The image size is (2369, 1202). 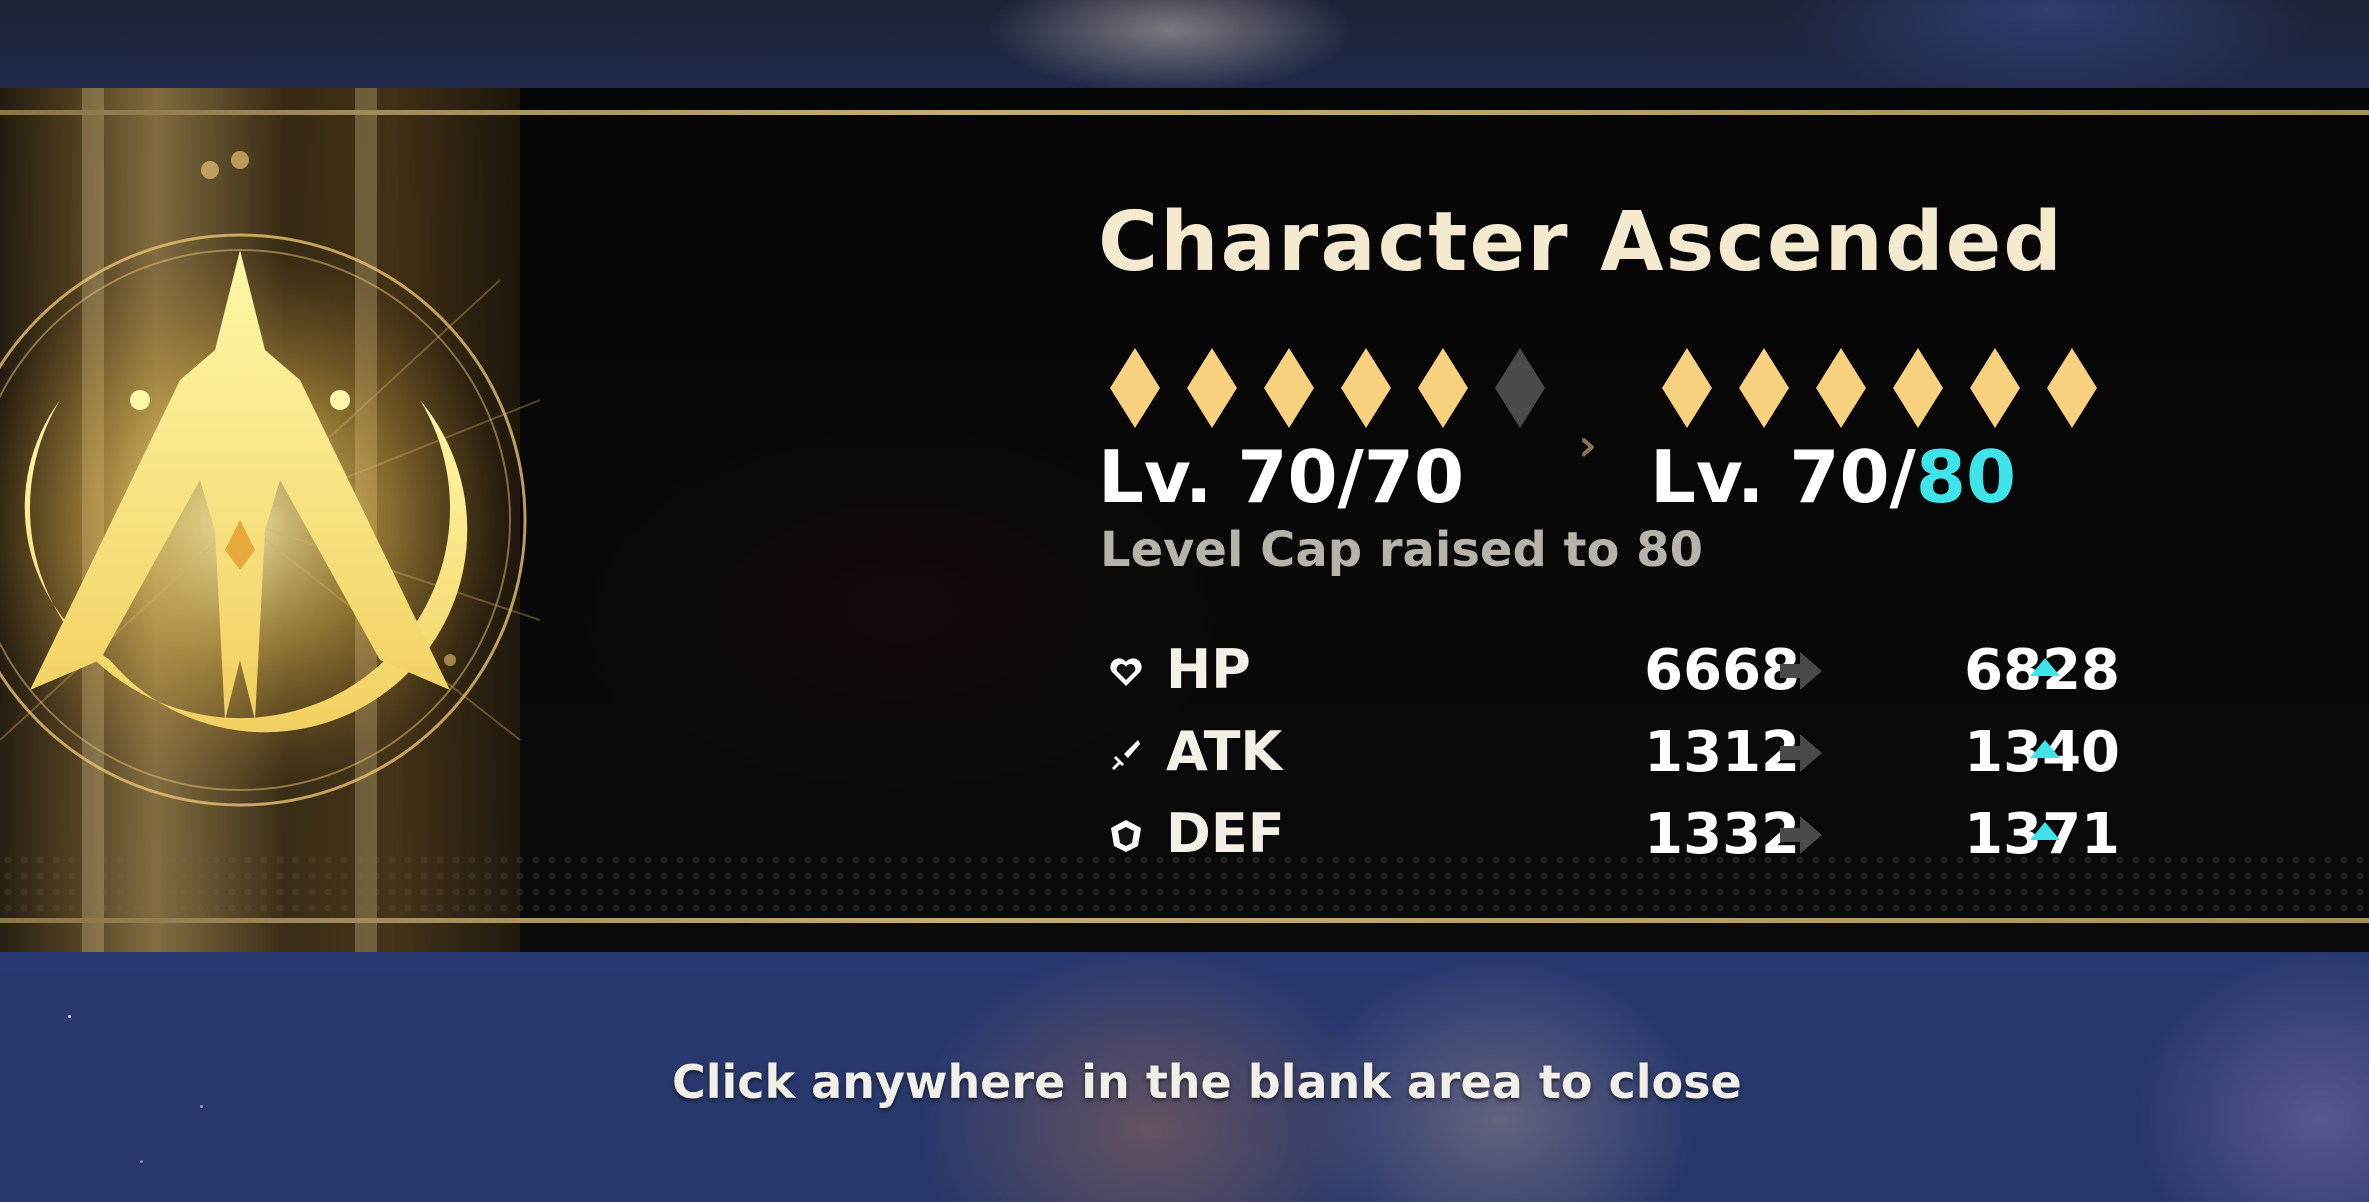 I want to click on ascension-emblem-icon, so click(x=270, y=479).